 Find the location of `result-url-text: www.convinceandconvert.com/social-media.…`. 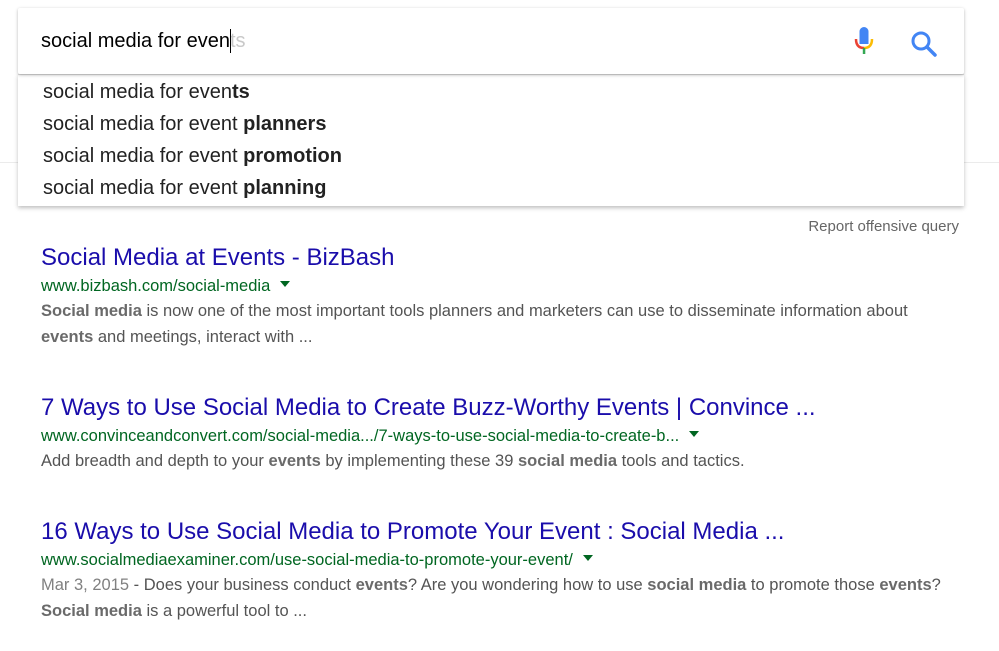

result-url-text: www.convinceandconvert.com/social-media.… is located at coordinates (360, 436).